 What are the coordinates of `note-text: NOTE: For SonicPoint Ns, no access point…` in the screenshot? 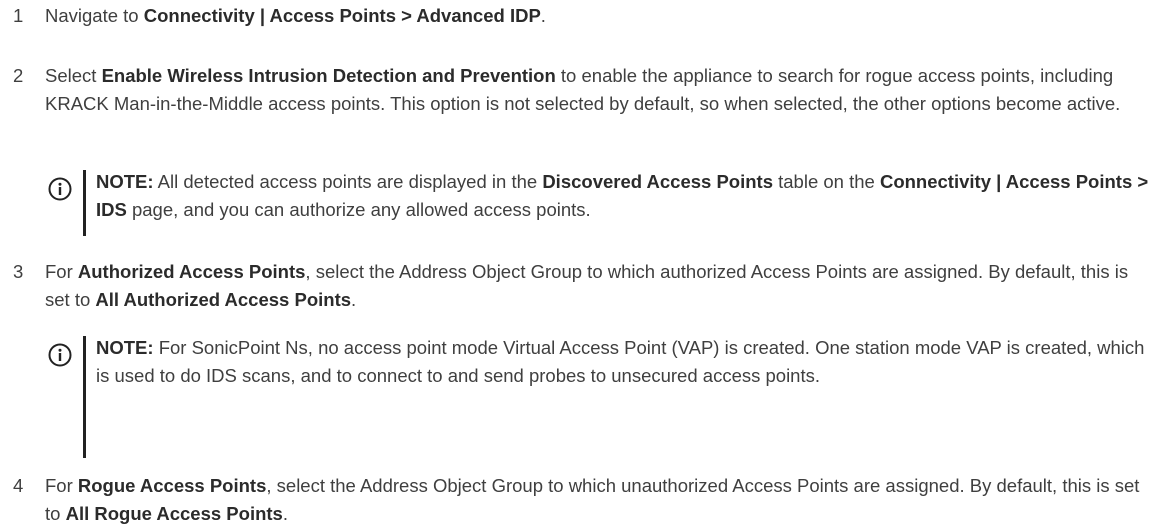 It's located at (620, 361).